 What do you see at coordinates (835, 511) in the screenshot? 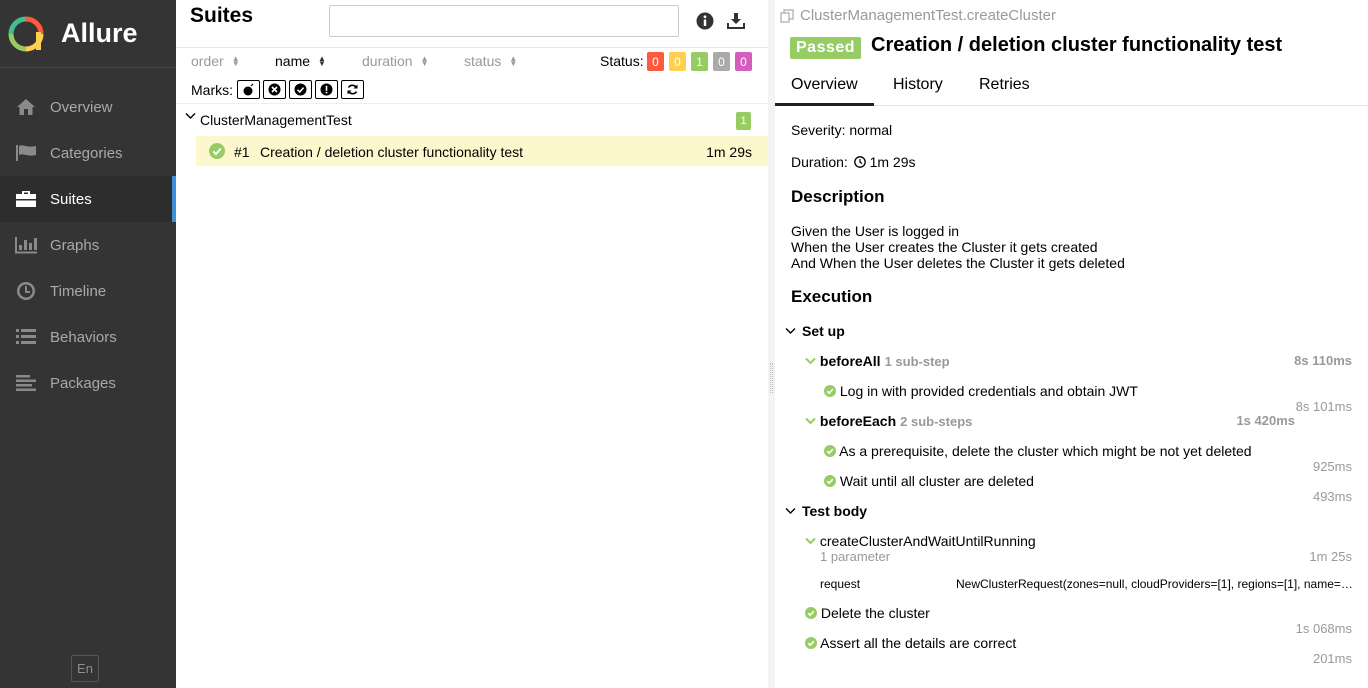
I see `test-body-label: Test body` at bounding box center [835, 511].